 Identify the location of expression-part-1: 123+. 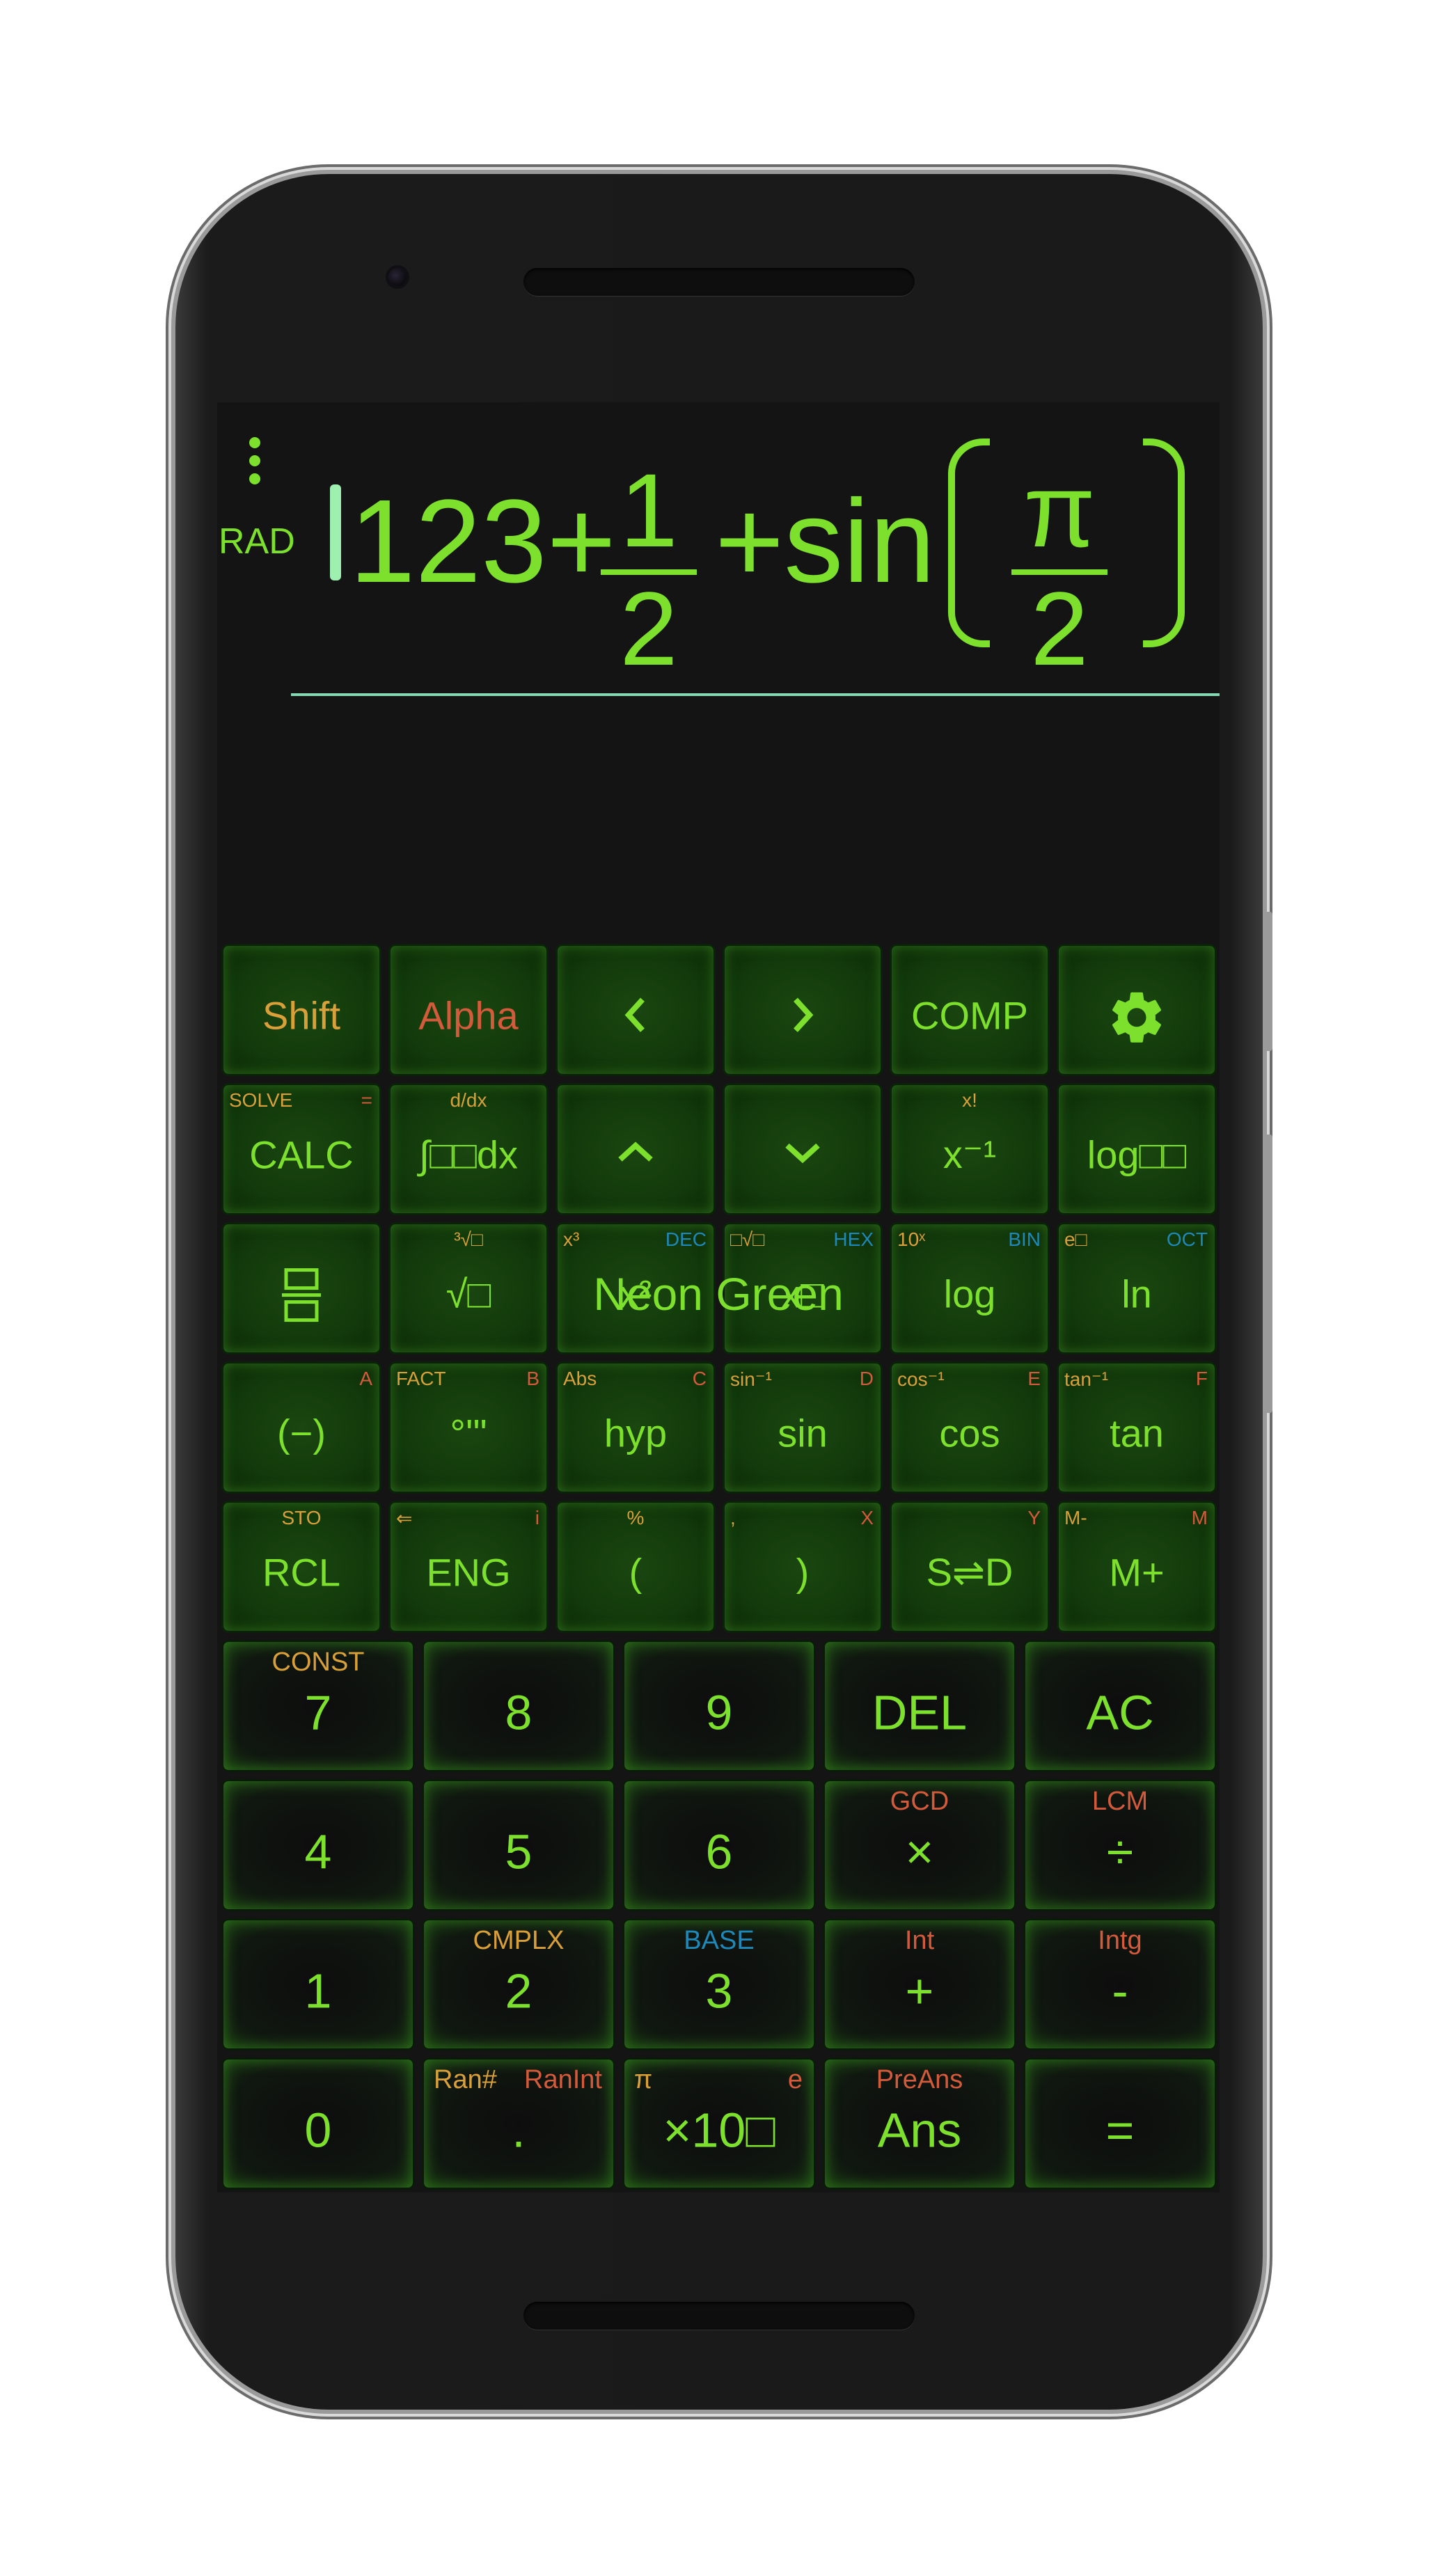
(482, 541).